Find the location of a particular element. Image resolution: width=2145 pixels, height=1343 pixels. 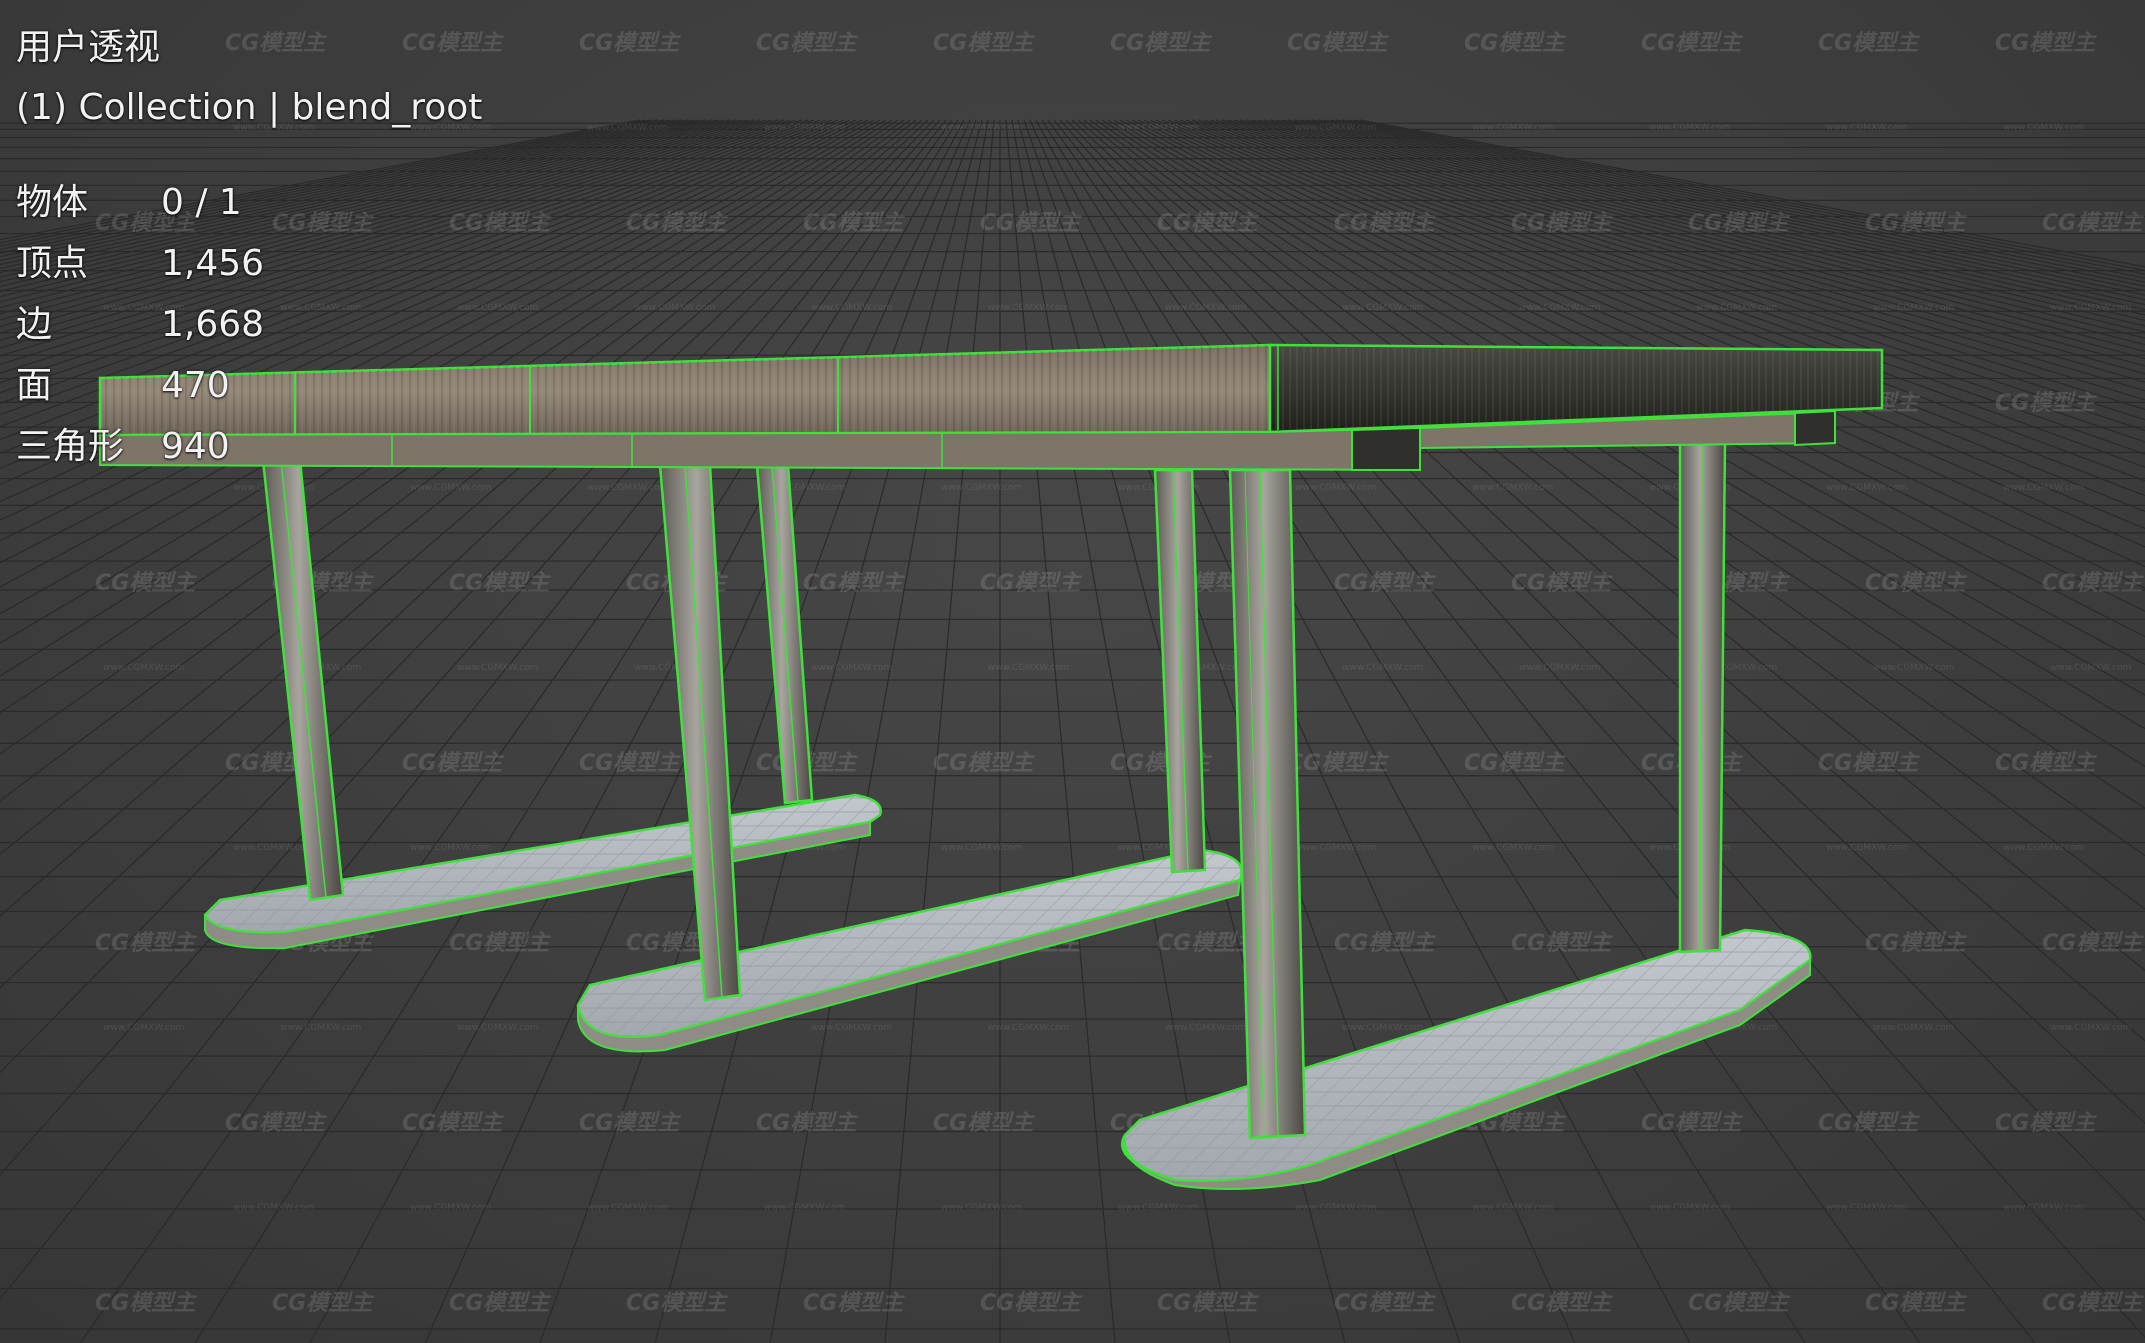

stat-value: 1,668 is located at coordinates (213, 324).